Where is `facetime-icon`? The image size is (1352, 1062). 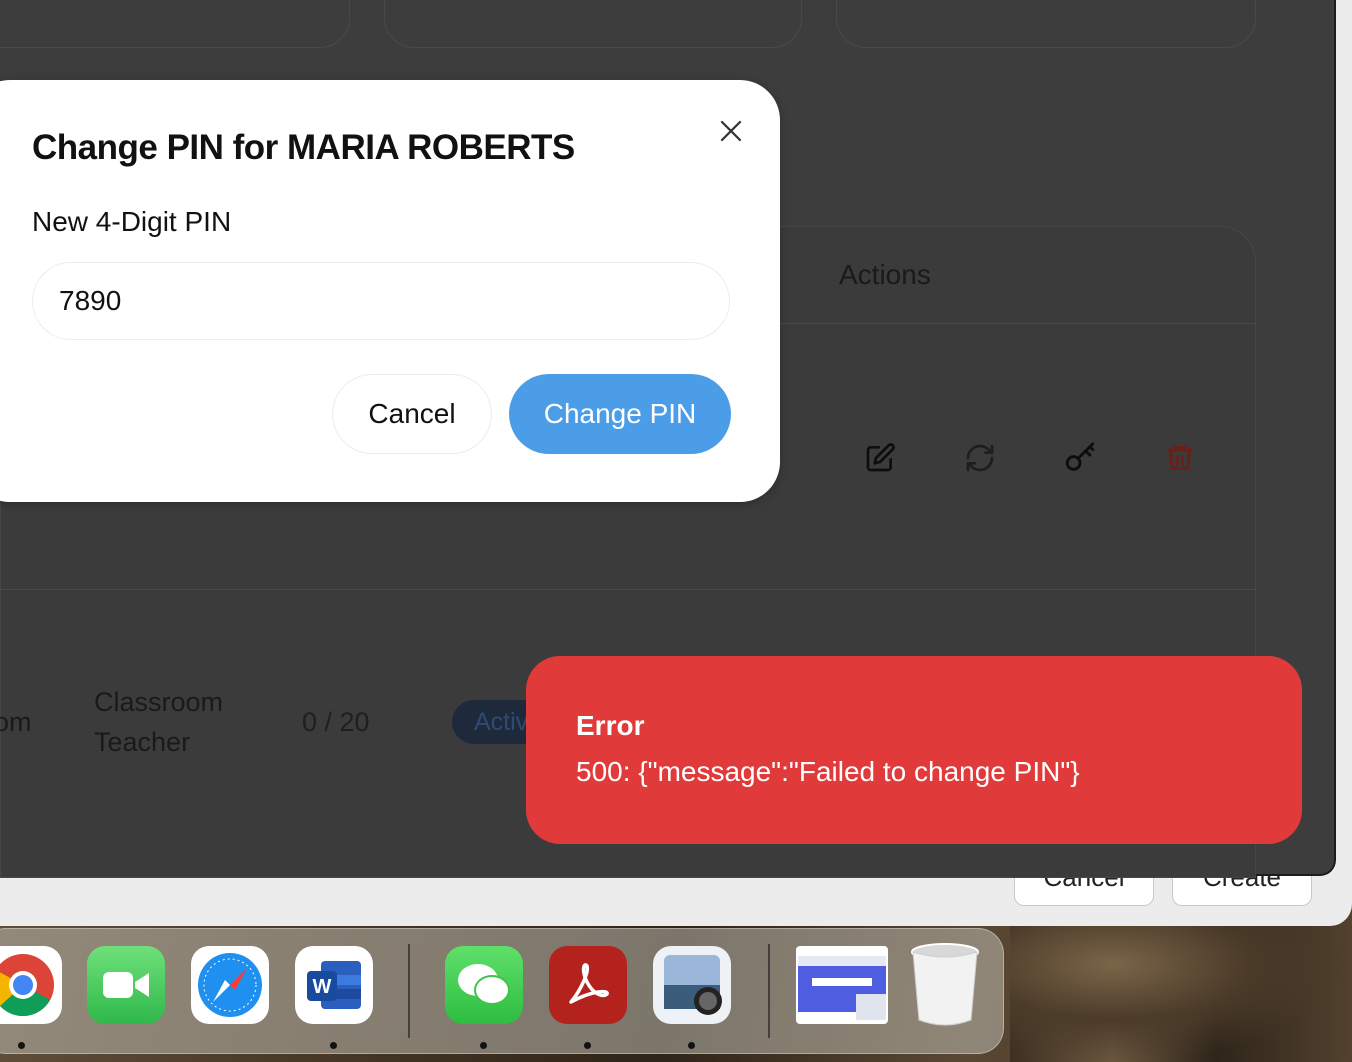 facetime-icon is located at coordinates (126, 985).